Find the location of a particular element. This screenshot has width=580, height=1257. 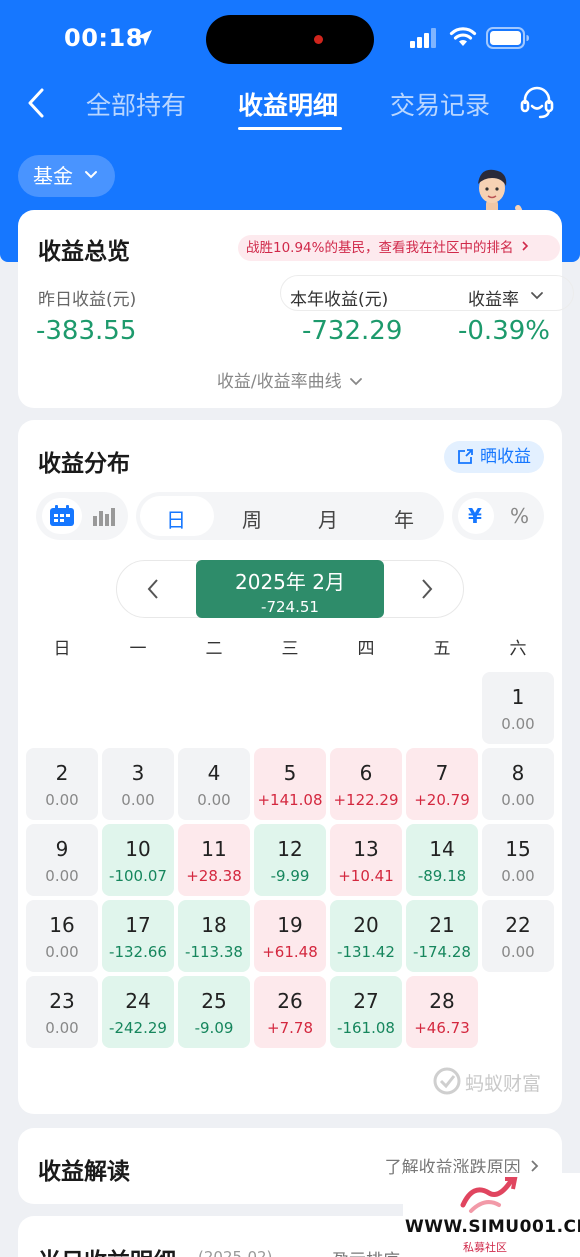

day-earnings-value: +7.78 is located at coordinates (290, 1028).